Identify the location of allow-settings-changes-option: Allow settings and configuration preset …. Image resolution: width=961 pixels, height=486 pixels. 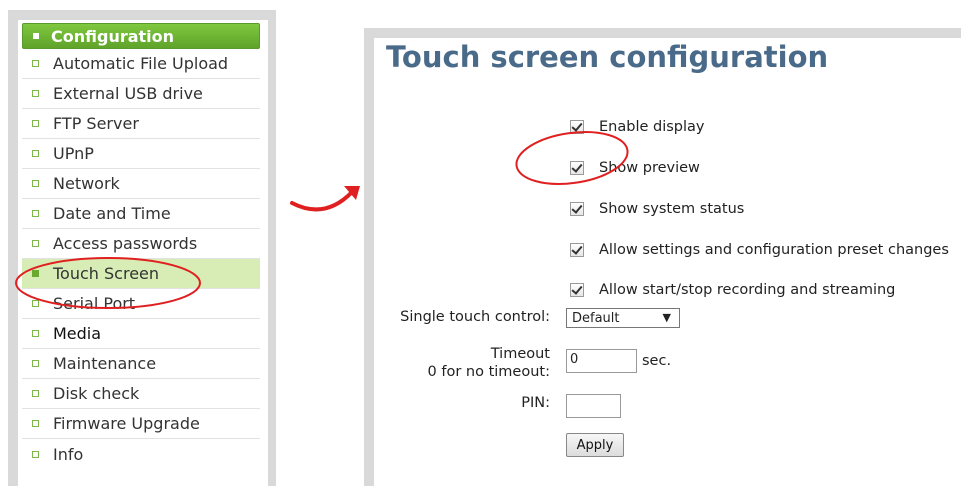
(759, 250).